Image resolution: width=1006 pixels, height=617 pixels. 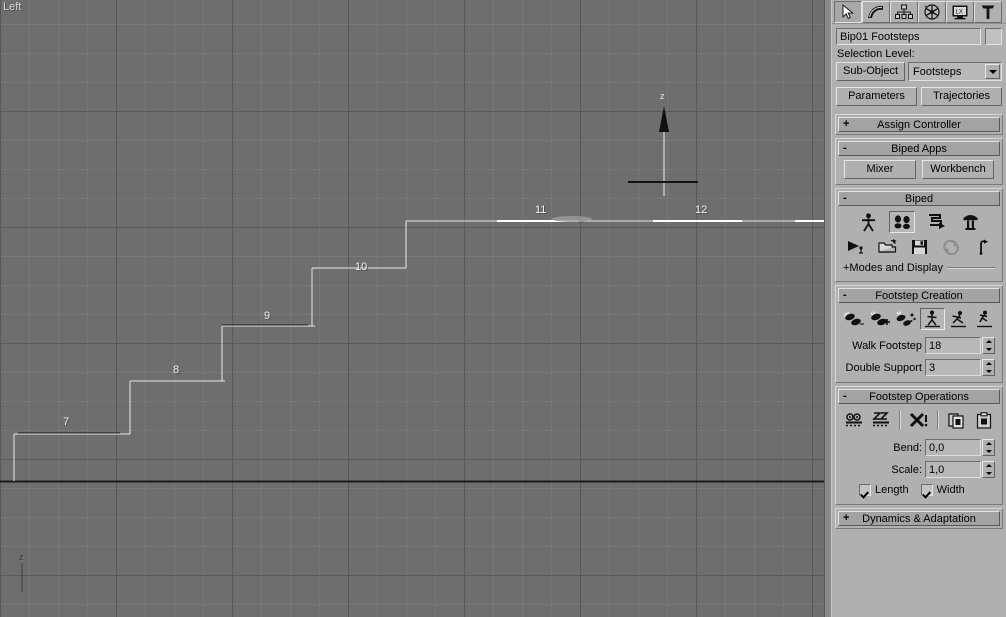 What do you see at coordinates (993, 36) in the screenshot?
I see `object-color-swatch` at bounding box center [993, 36].